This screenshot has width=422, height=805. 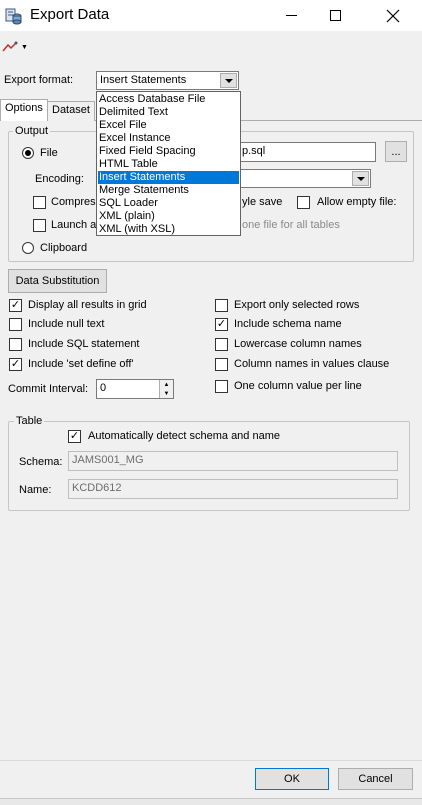 I want to click on one-column-per-line-label: One column value per line, so click(x=298, y=386).